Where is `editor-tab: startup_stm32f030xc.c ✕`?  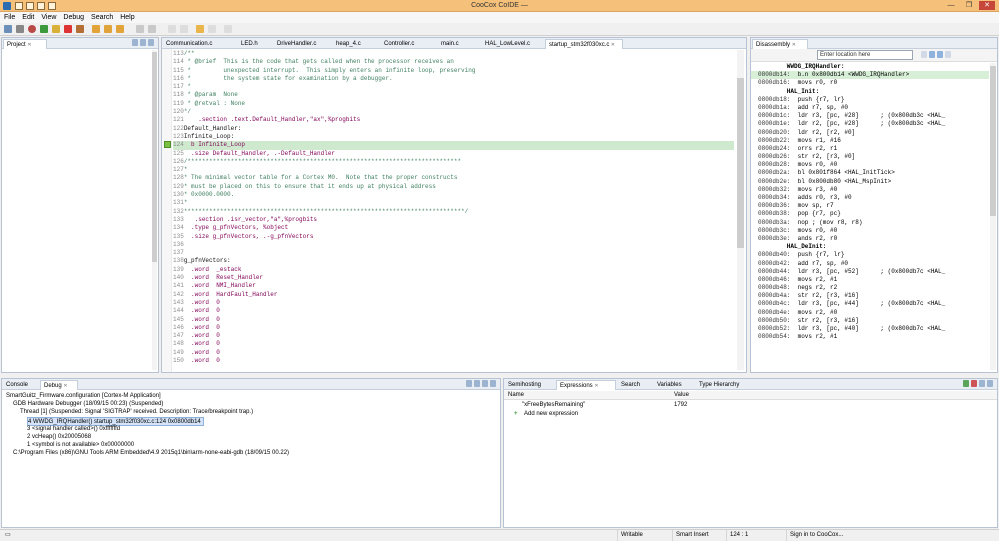
editor-tab: startup_stm32f030xc.c ✕ is located at coordinates (584, 44).